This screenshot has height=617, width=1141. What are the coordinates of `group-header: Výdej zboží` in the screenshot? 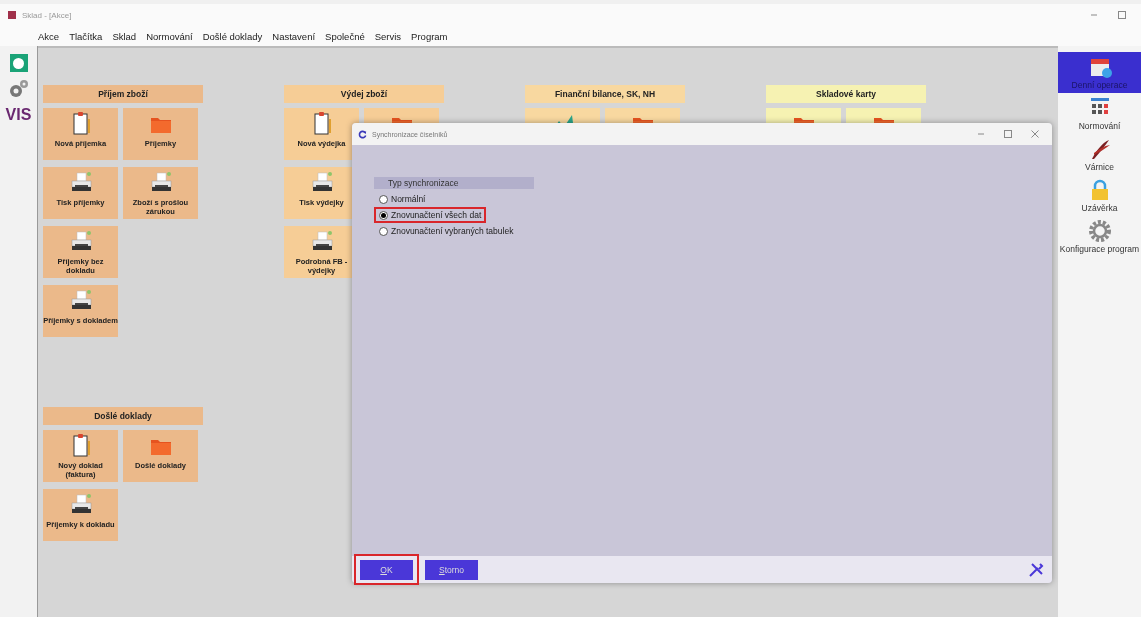 It's located at (364, 94).